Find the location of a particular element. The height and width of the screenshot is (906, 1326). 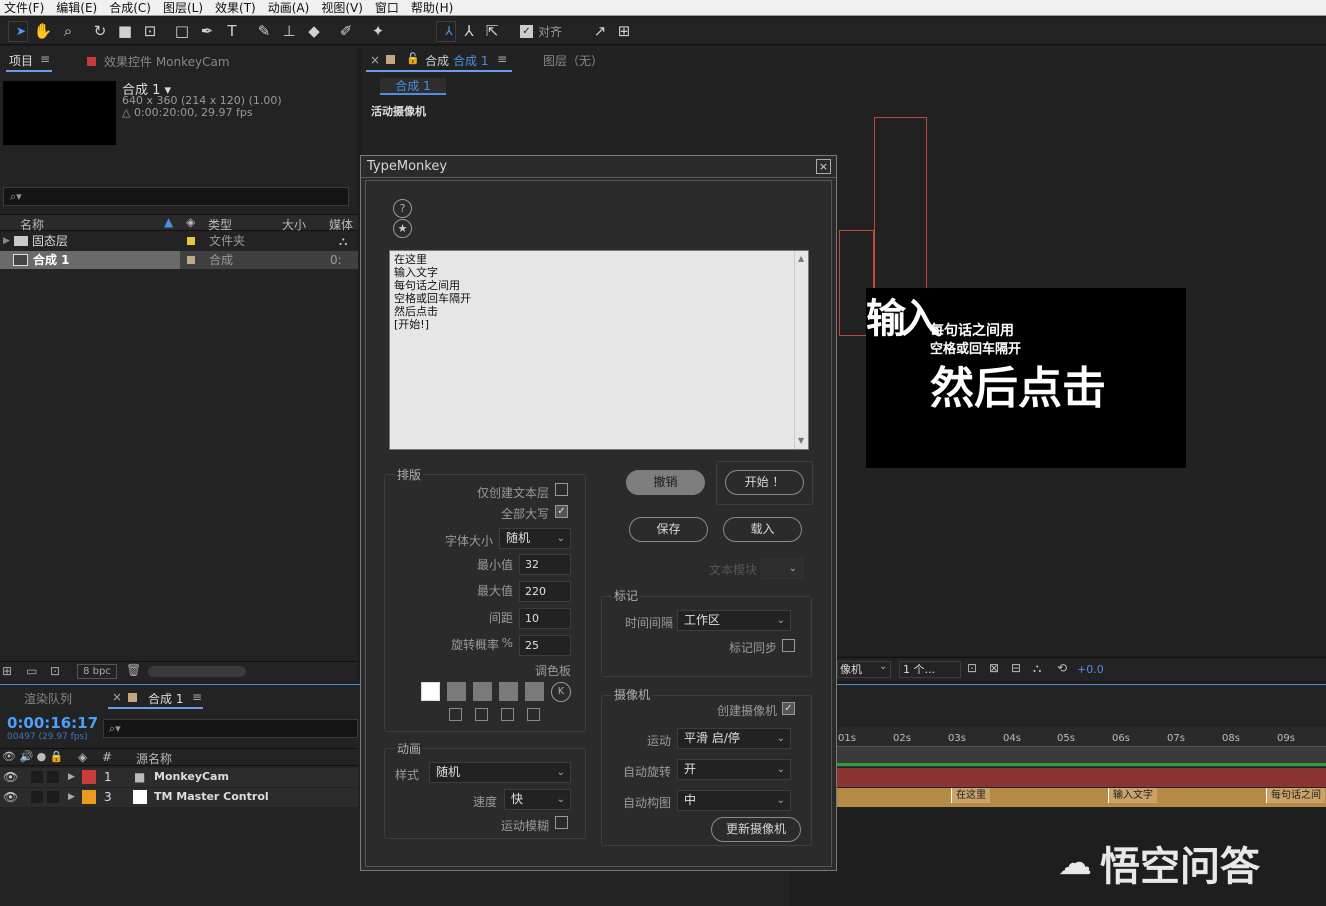

tab-comp-timeline: 合成 1 is located at coordinates (165, 698).